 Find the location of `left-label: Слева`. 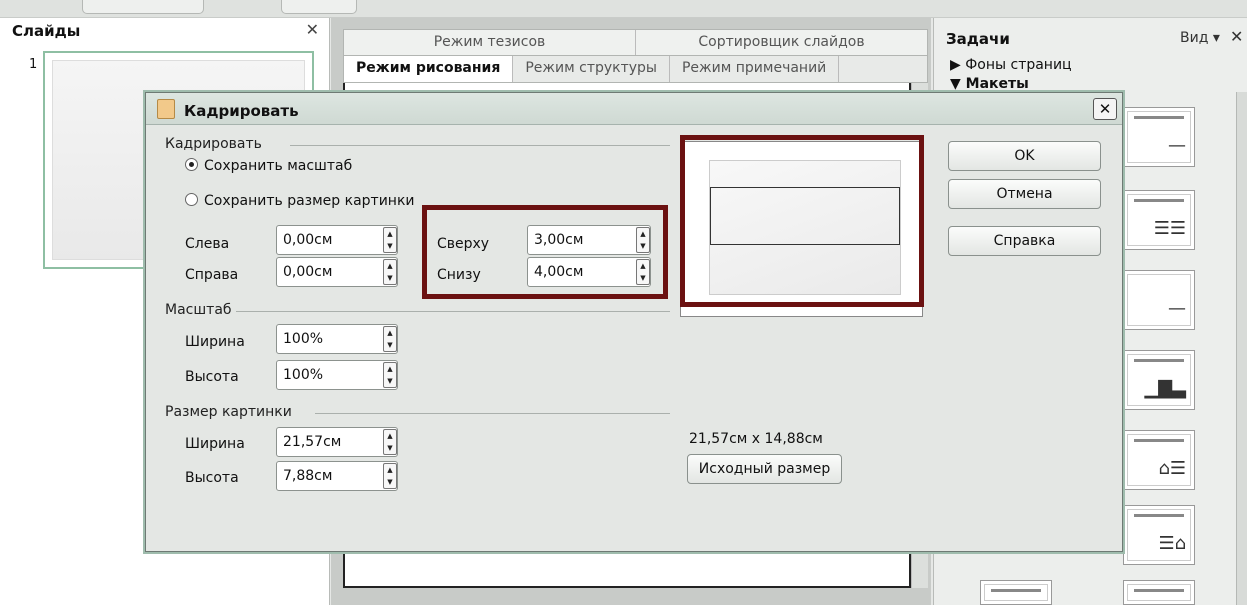

left-label: Слева is located at coordinates (207, 244).